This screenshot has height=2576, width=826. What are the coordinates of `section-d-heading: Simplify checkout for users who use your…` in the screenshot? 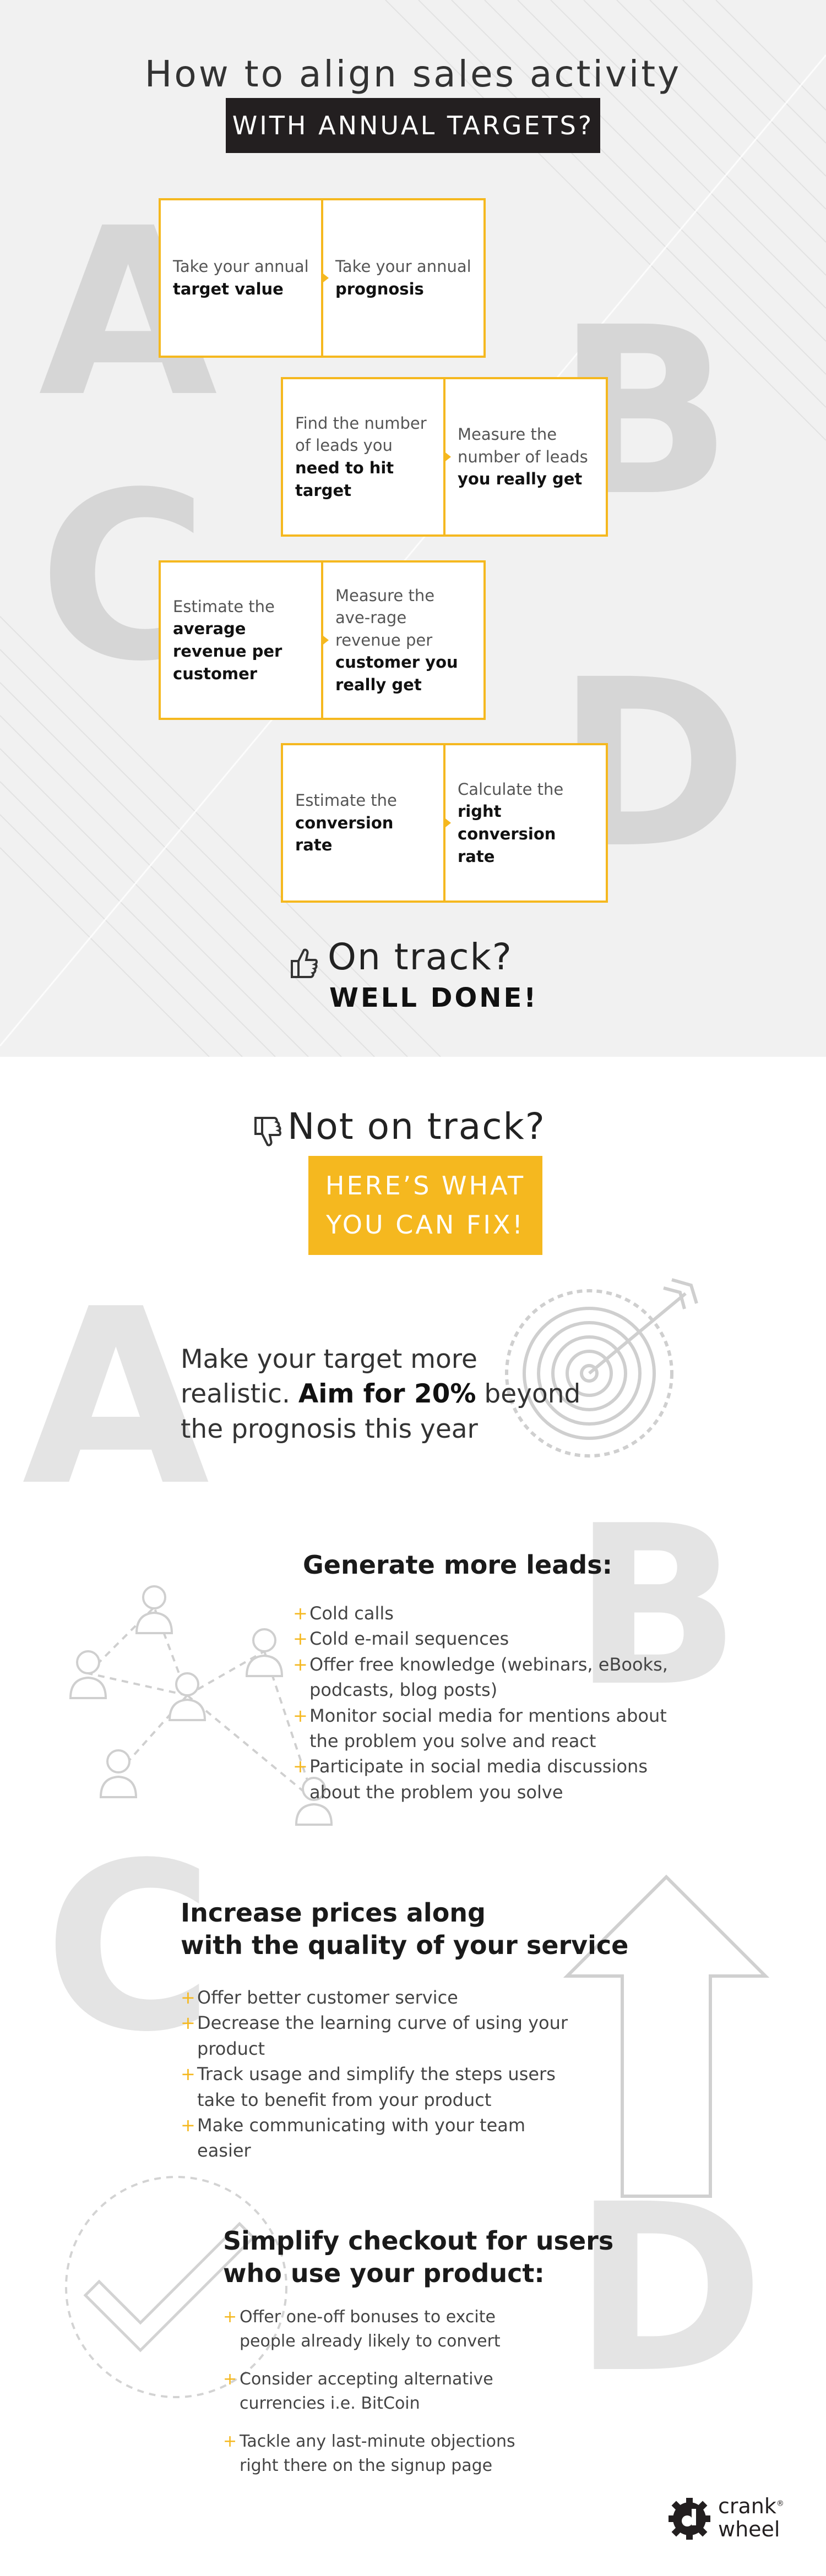 It's located at (418, 2257).